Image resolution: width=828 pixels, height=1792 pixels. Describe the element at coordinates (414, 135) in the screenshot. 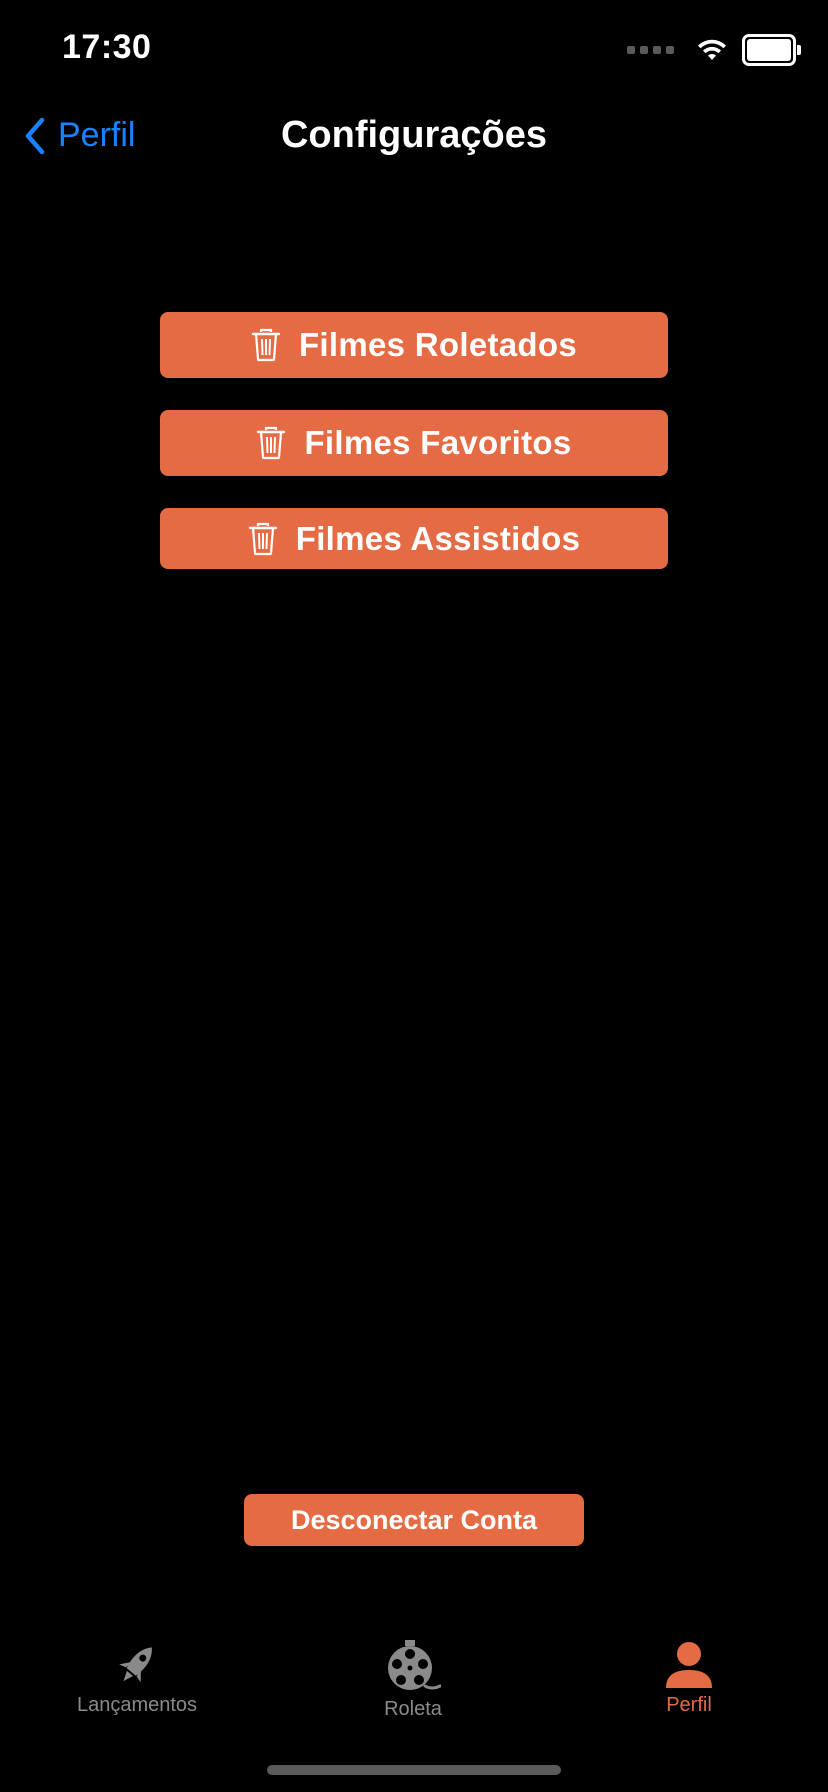

I see `page-title: Configurações` at that location.